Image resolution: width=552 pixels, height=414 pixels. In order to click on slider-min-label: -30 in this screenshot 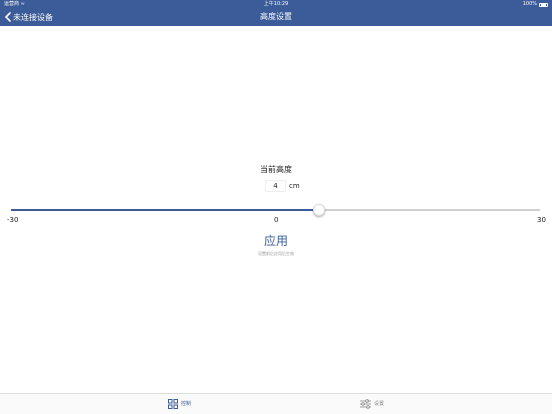, I will do `click(13, 220)`.